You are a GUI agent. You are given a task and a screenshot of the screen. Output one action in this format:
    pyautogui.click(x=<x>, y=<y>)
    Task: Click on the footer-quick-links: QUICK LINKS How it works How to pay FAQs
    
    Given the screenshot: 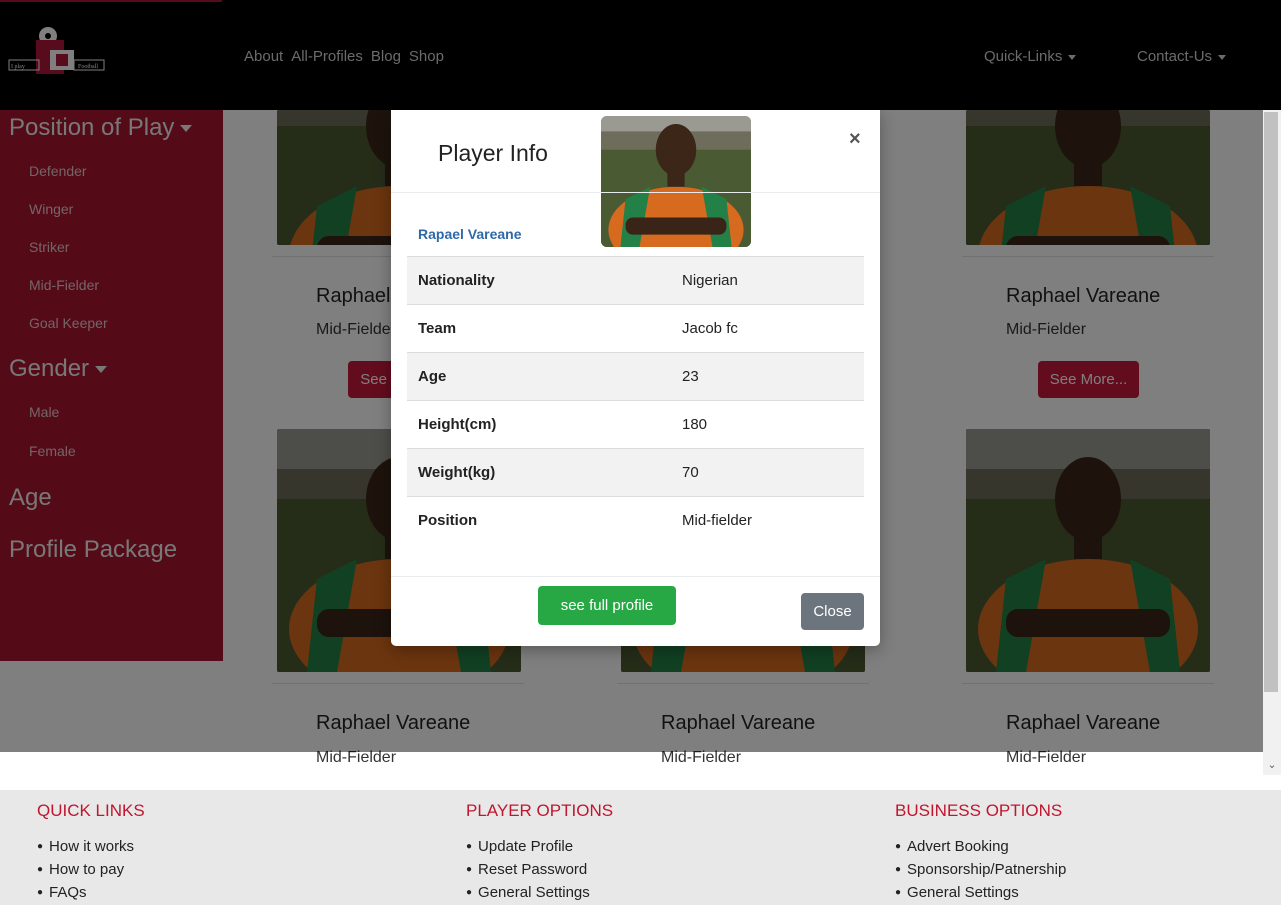 What is the action you would take?
    pyautogui.click(x=91, y=847)
    